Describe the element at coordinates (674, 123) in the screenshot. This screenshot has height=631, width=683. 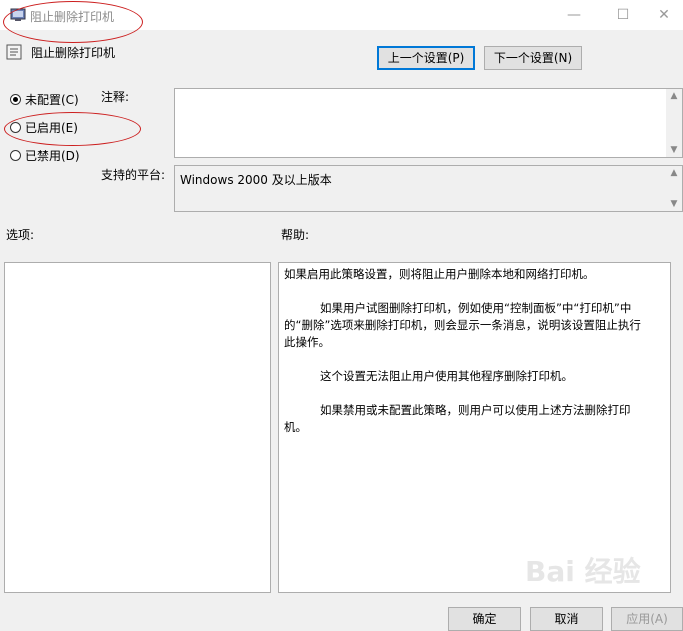
I see `comment-scrollbar: ▲ ▼` at that location.